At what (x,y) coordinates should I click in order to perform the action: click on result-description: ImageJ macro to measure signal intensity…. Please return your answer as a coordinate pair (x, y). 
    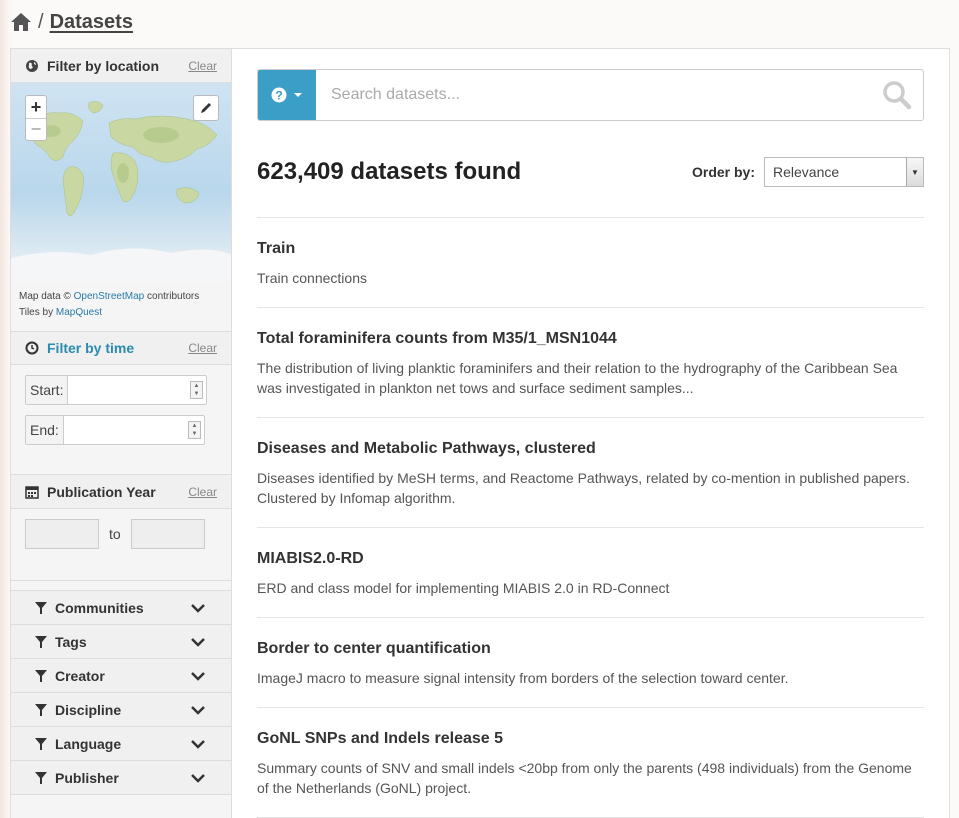
    Looking at the image, I should click on (523, 678).